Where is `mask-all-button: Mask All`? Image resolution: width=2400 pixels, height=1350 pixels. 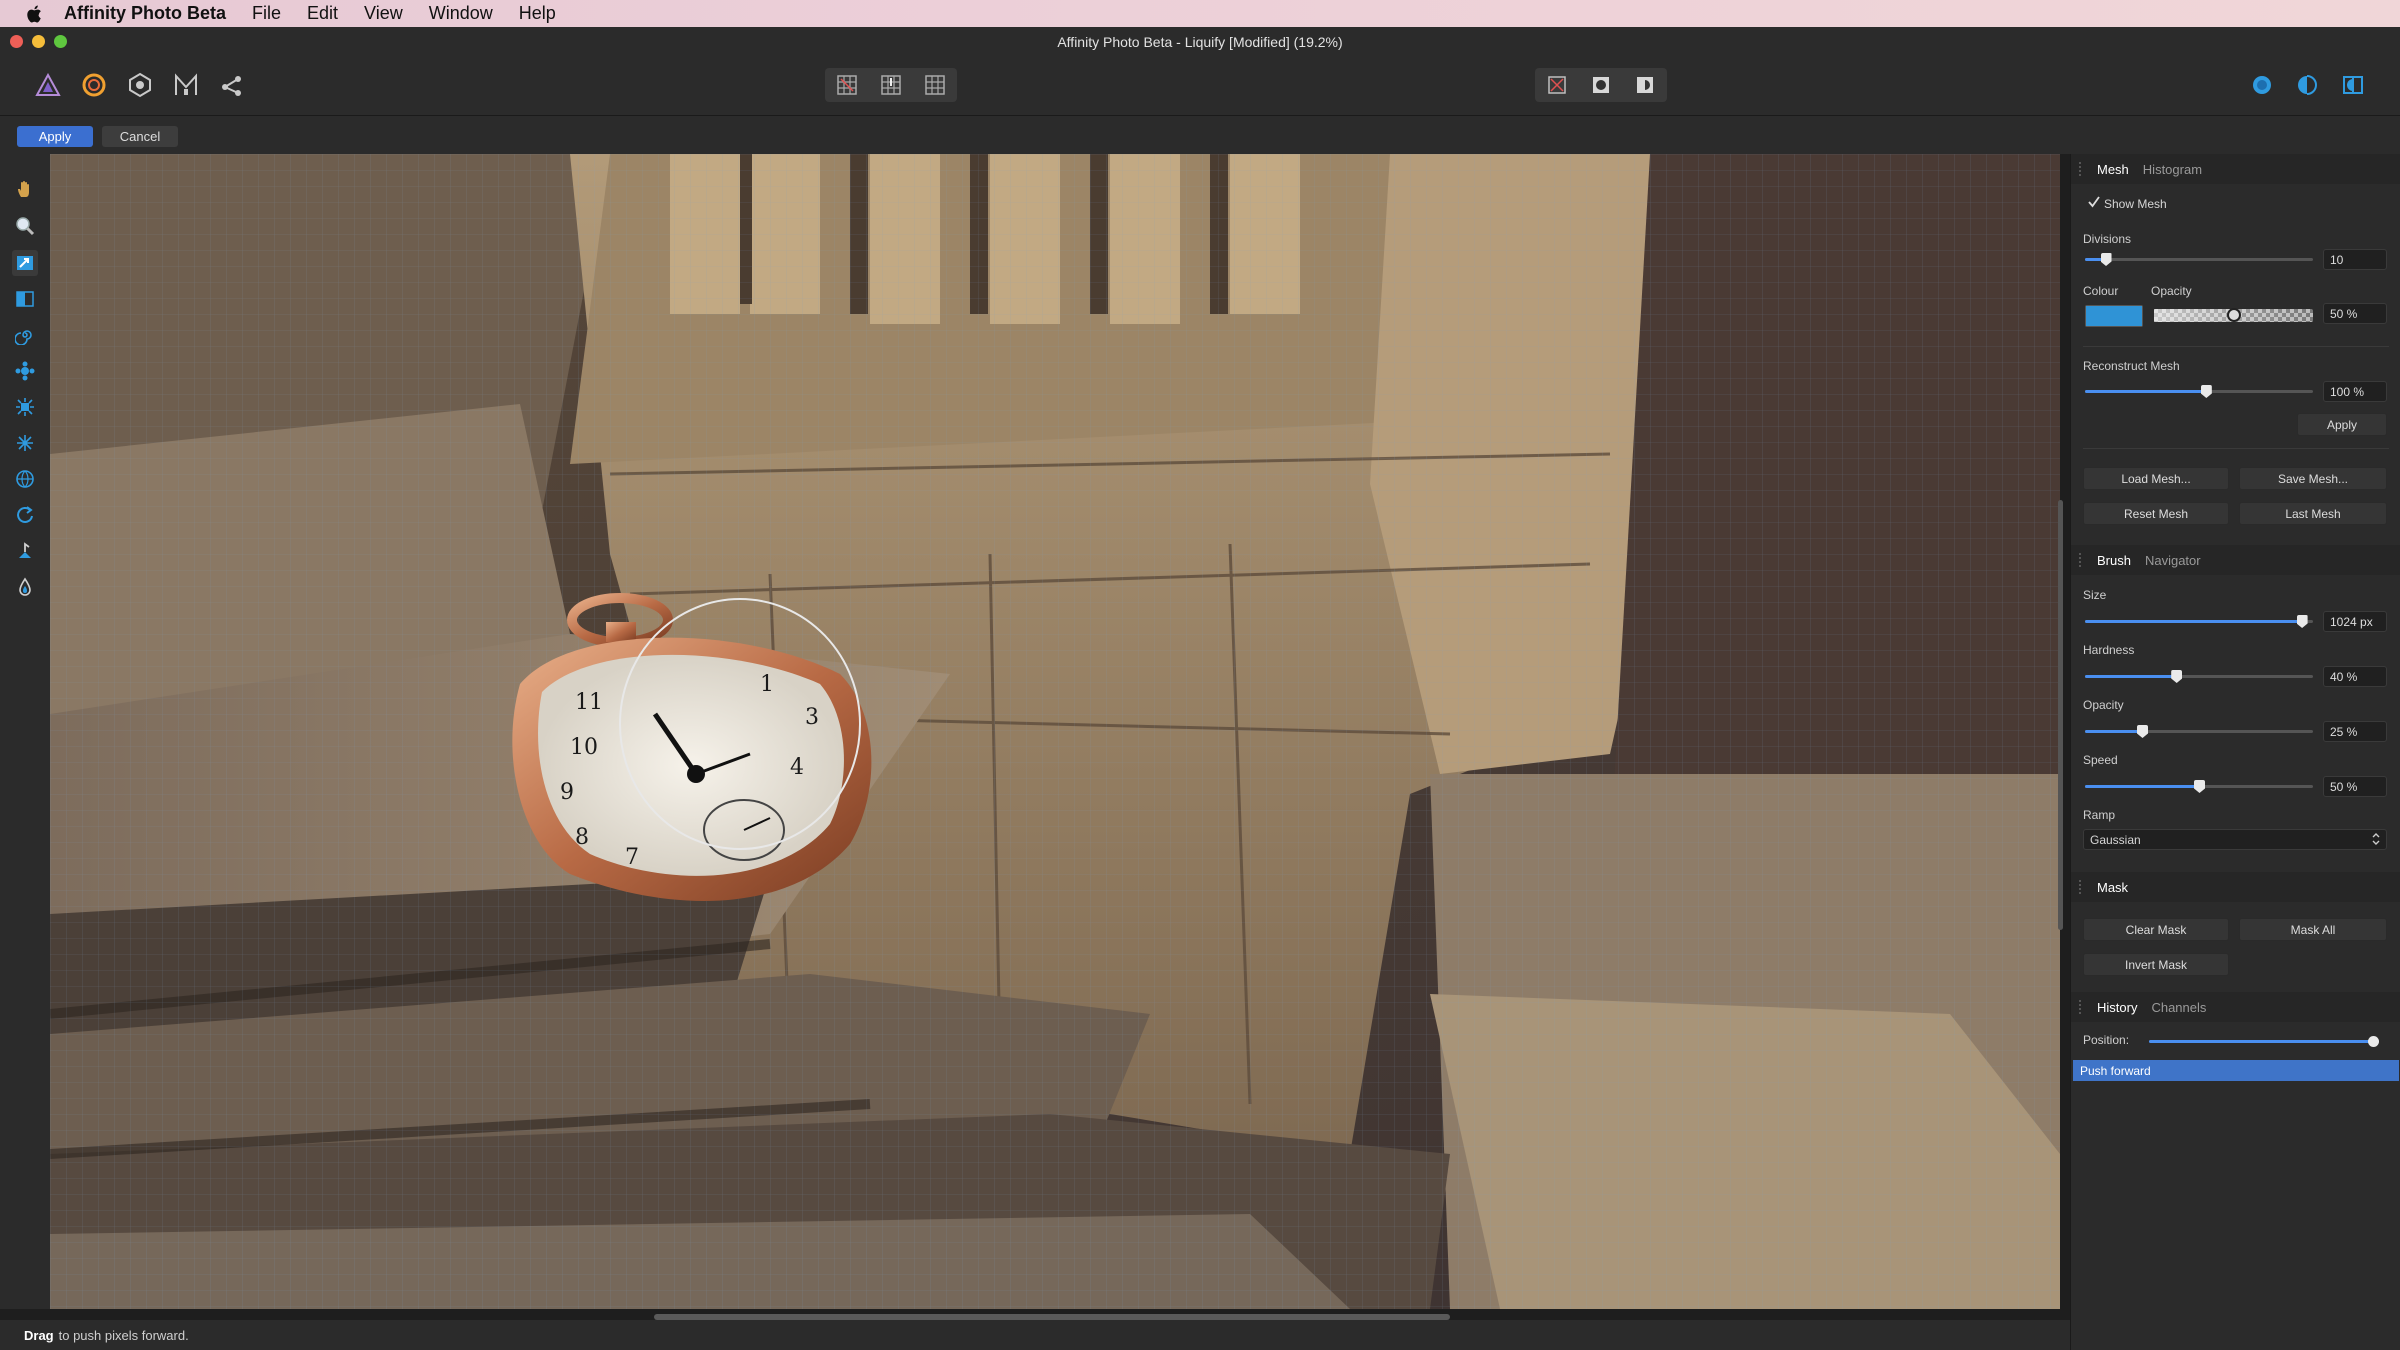
mask-all-button: Mask All is located at coordinates (2313, 929).